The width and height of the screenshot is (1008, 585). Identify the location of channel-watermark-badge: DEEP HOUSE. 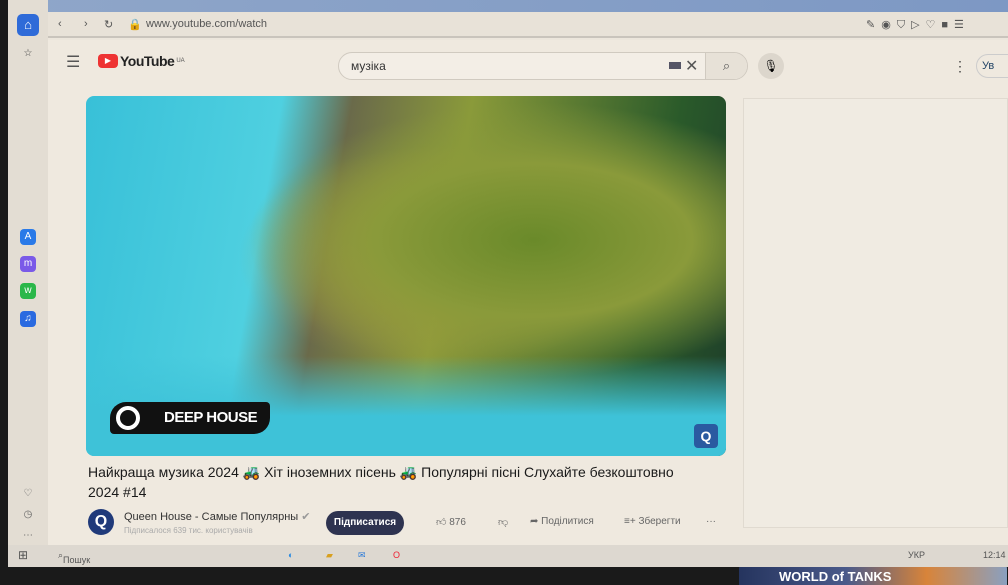
(190, 418).